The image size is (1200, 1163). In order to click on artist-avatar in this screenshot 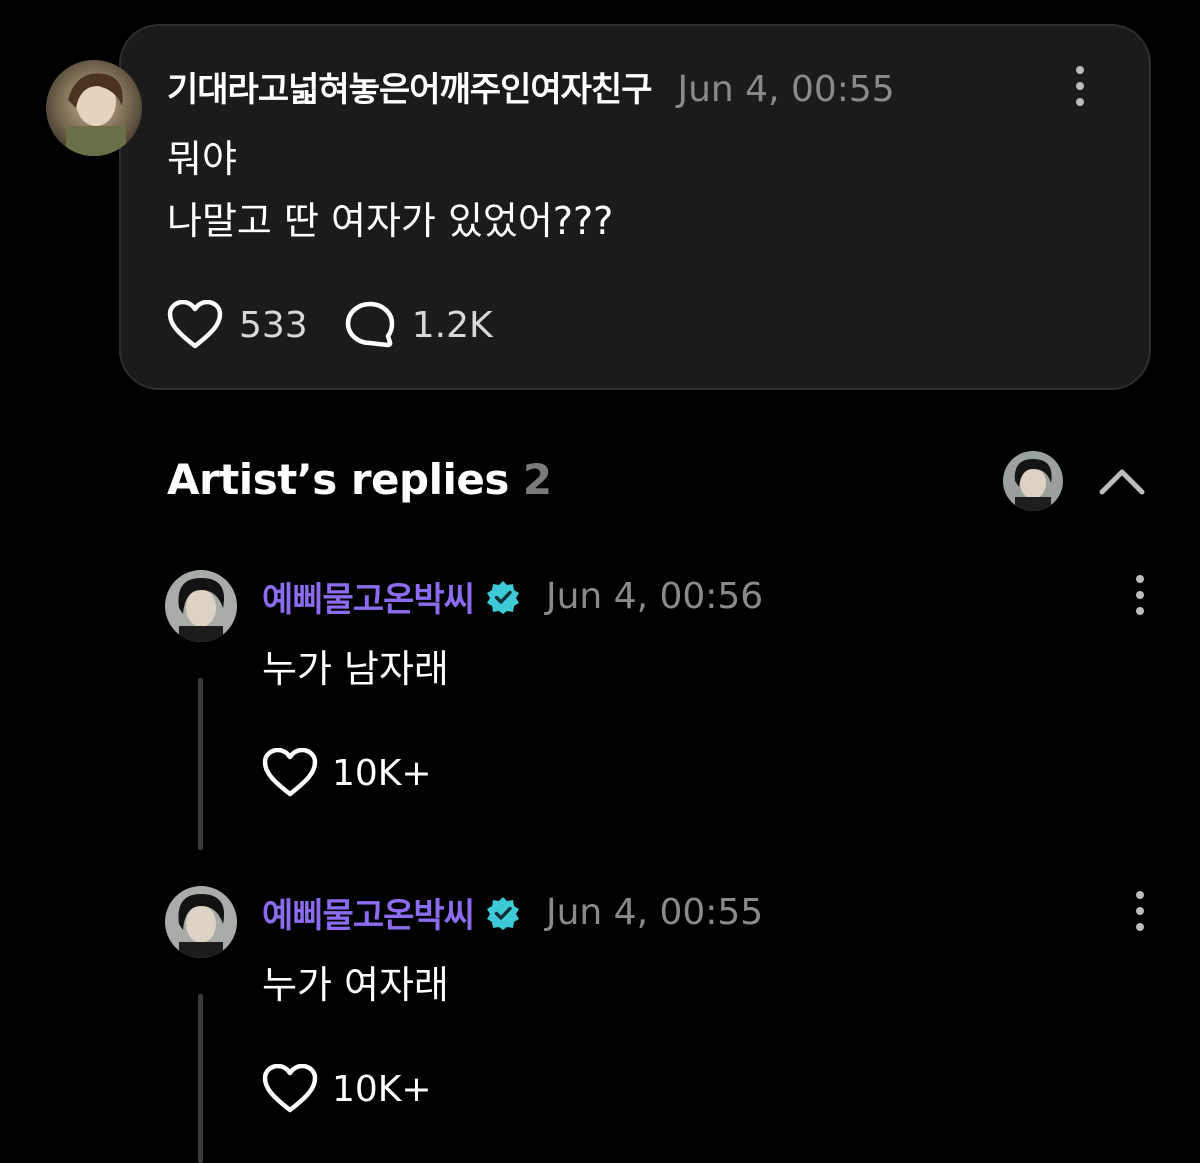, I will do `click(1033, 481)`.